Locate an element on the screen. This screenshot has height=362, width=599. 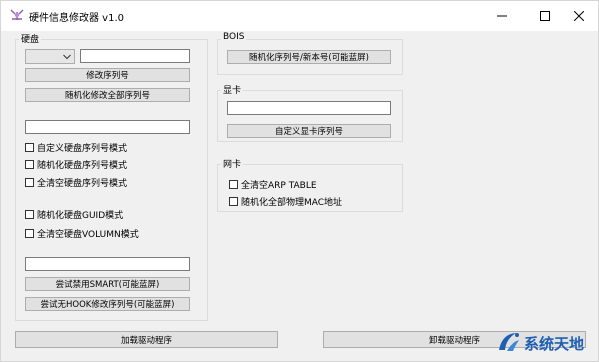
modify-serial-button: 修改序列号 is located at coordinates (107, 75).